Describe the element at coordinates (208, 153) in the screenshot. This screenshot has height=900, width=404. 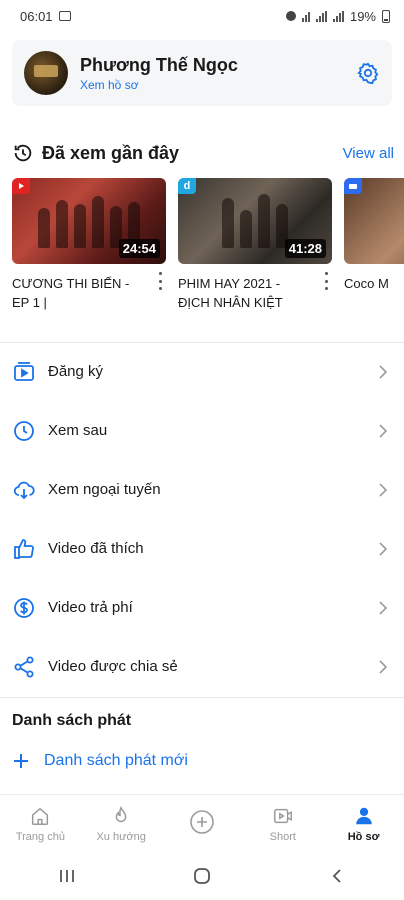
I see `recent-header: Đã xem gần đây View all` at that location.